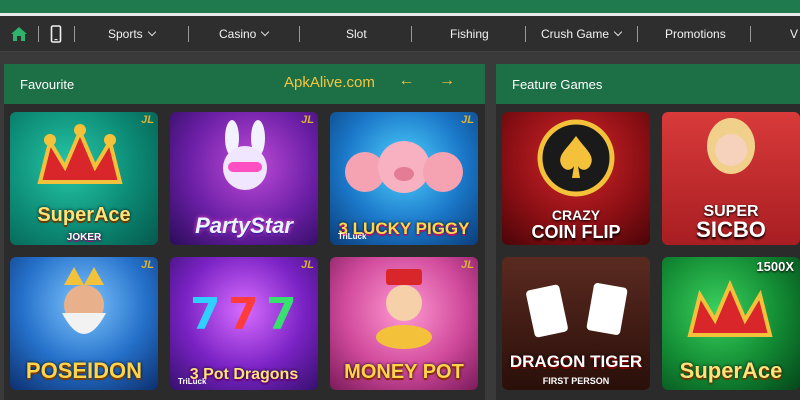 The width and height of the screenshot is (800, 400). Describe the element at coordinates (244, 84) in the screenshot. I see `favourite-header: Favourite ApkAlive.com ← →` at that location.